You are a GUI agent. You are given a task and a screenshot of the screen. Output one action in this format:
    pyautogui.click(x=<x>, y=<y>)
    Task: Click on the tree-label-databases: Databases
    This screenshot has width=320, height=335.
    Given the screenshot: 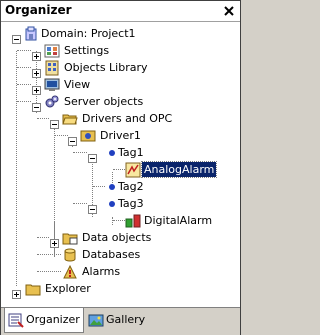 What is the action you would take?
    pyautogui.click(x=111, y=254)
    